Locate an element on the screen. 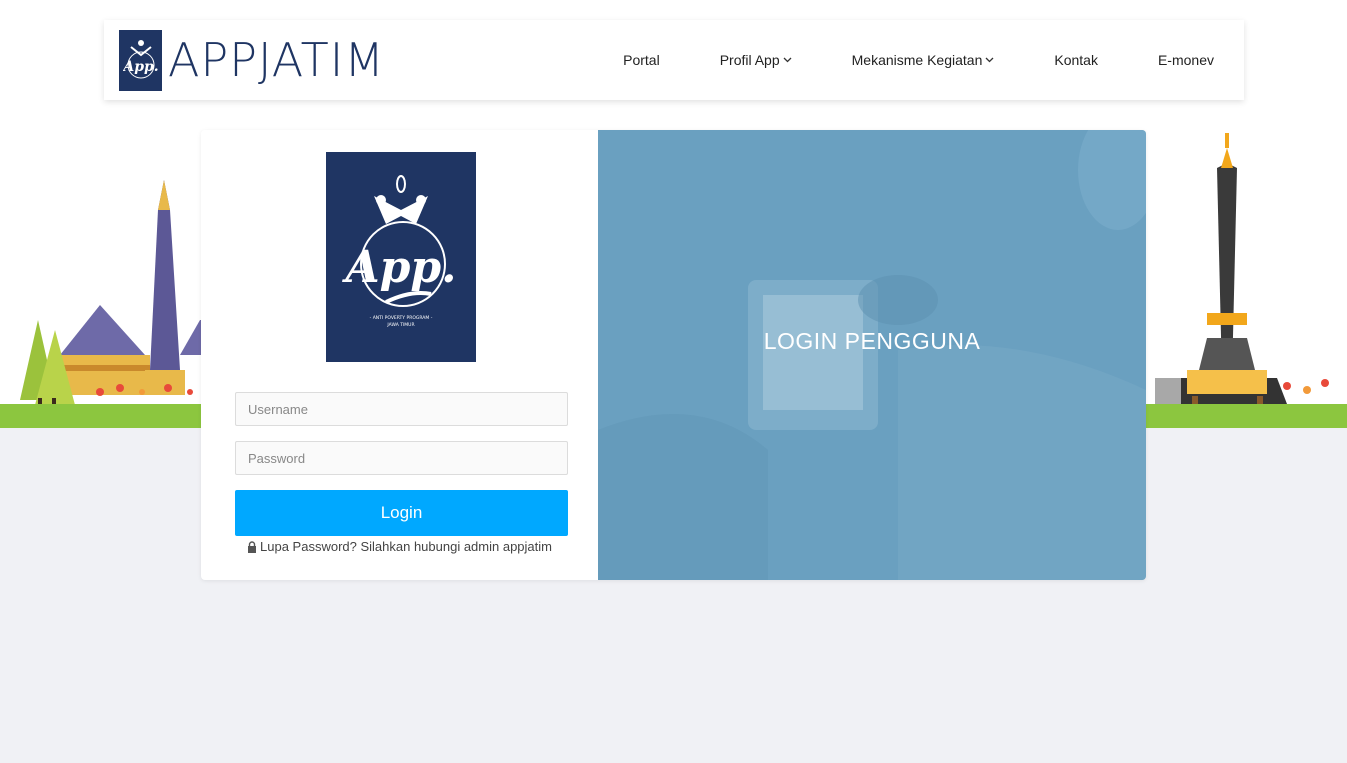 Image resolution: width=1347 pixels, height=763 pixels. password-input is located at coordinates (401, 458).